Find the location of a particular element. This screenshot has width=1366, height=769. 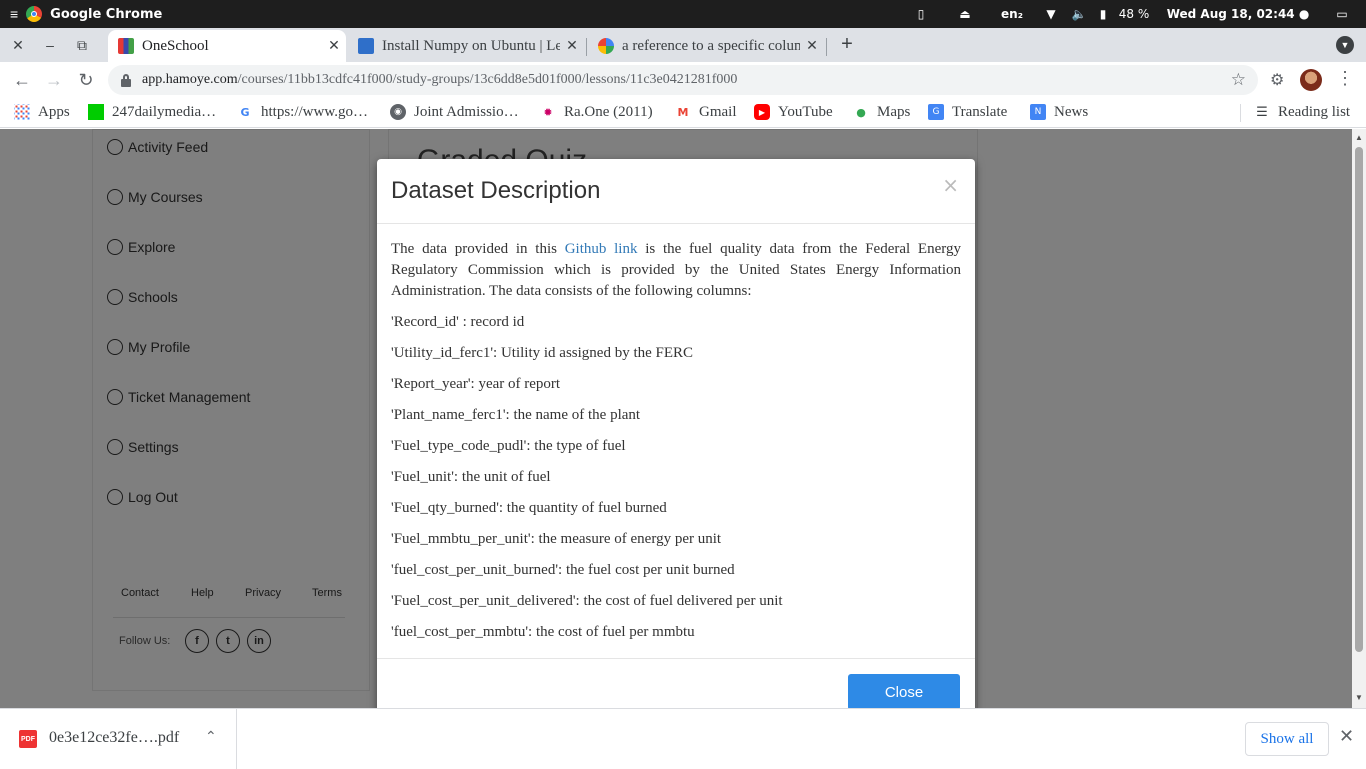

youtube-icon: ▶ is located at coordinates (762, 112).